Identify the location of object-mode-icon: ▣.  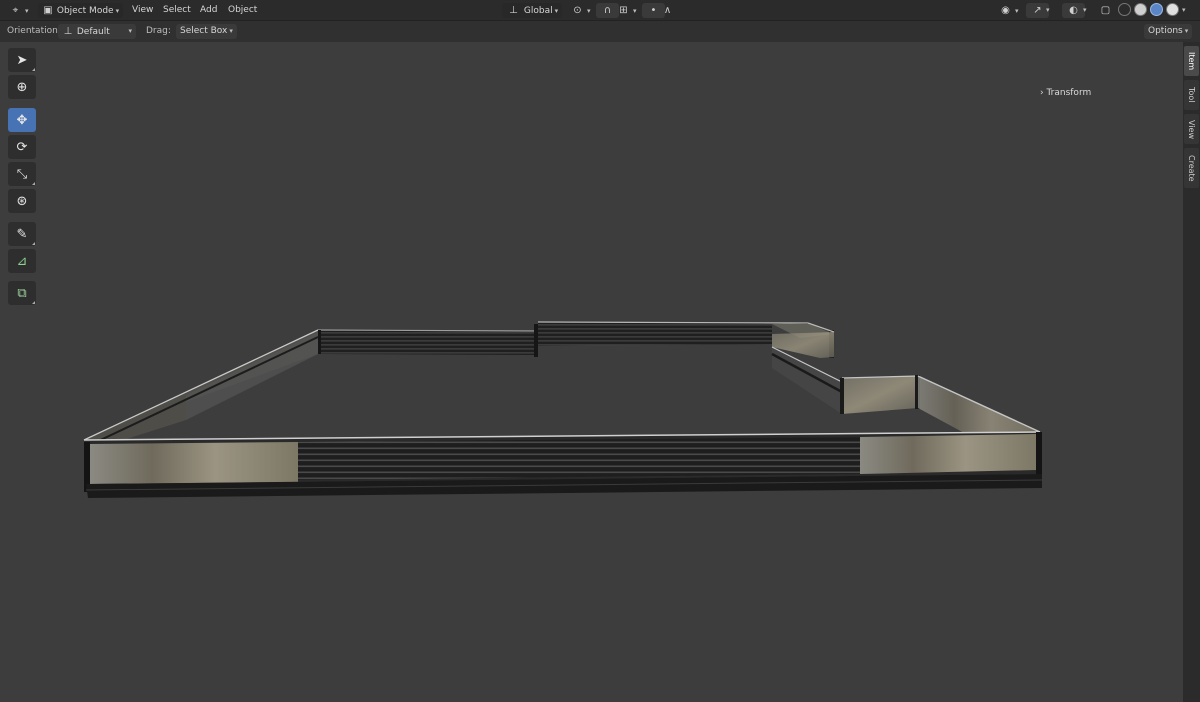
(48, 10).